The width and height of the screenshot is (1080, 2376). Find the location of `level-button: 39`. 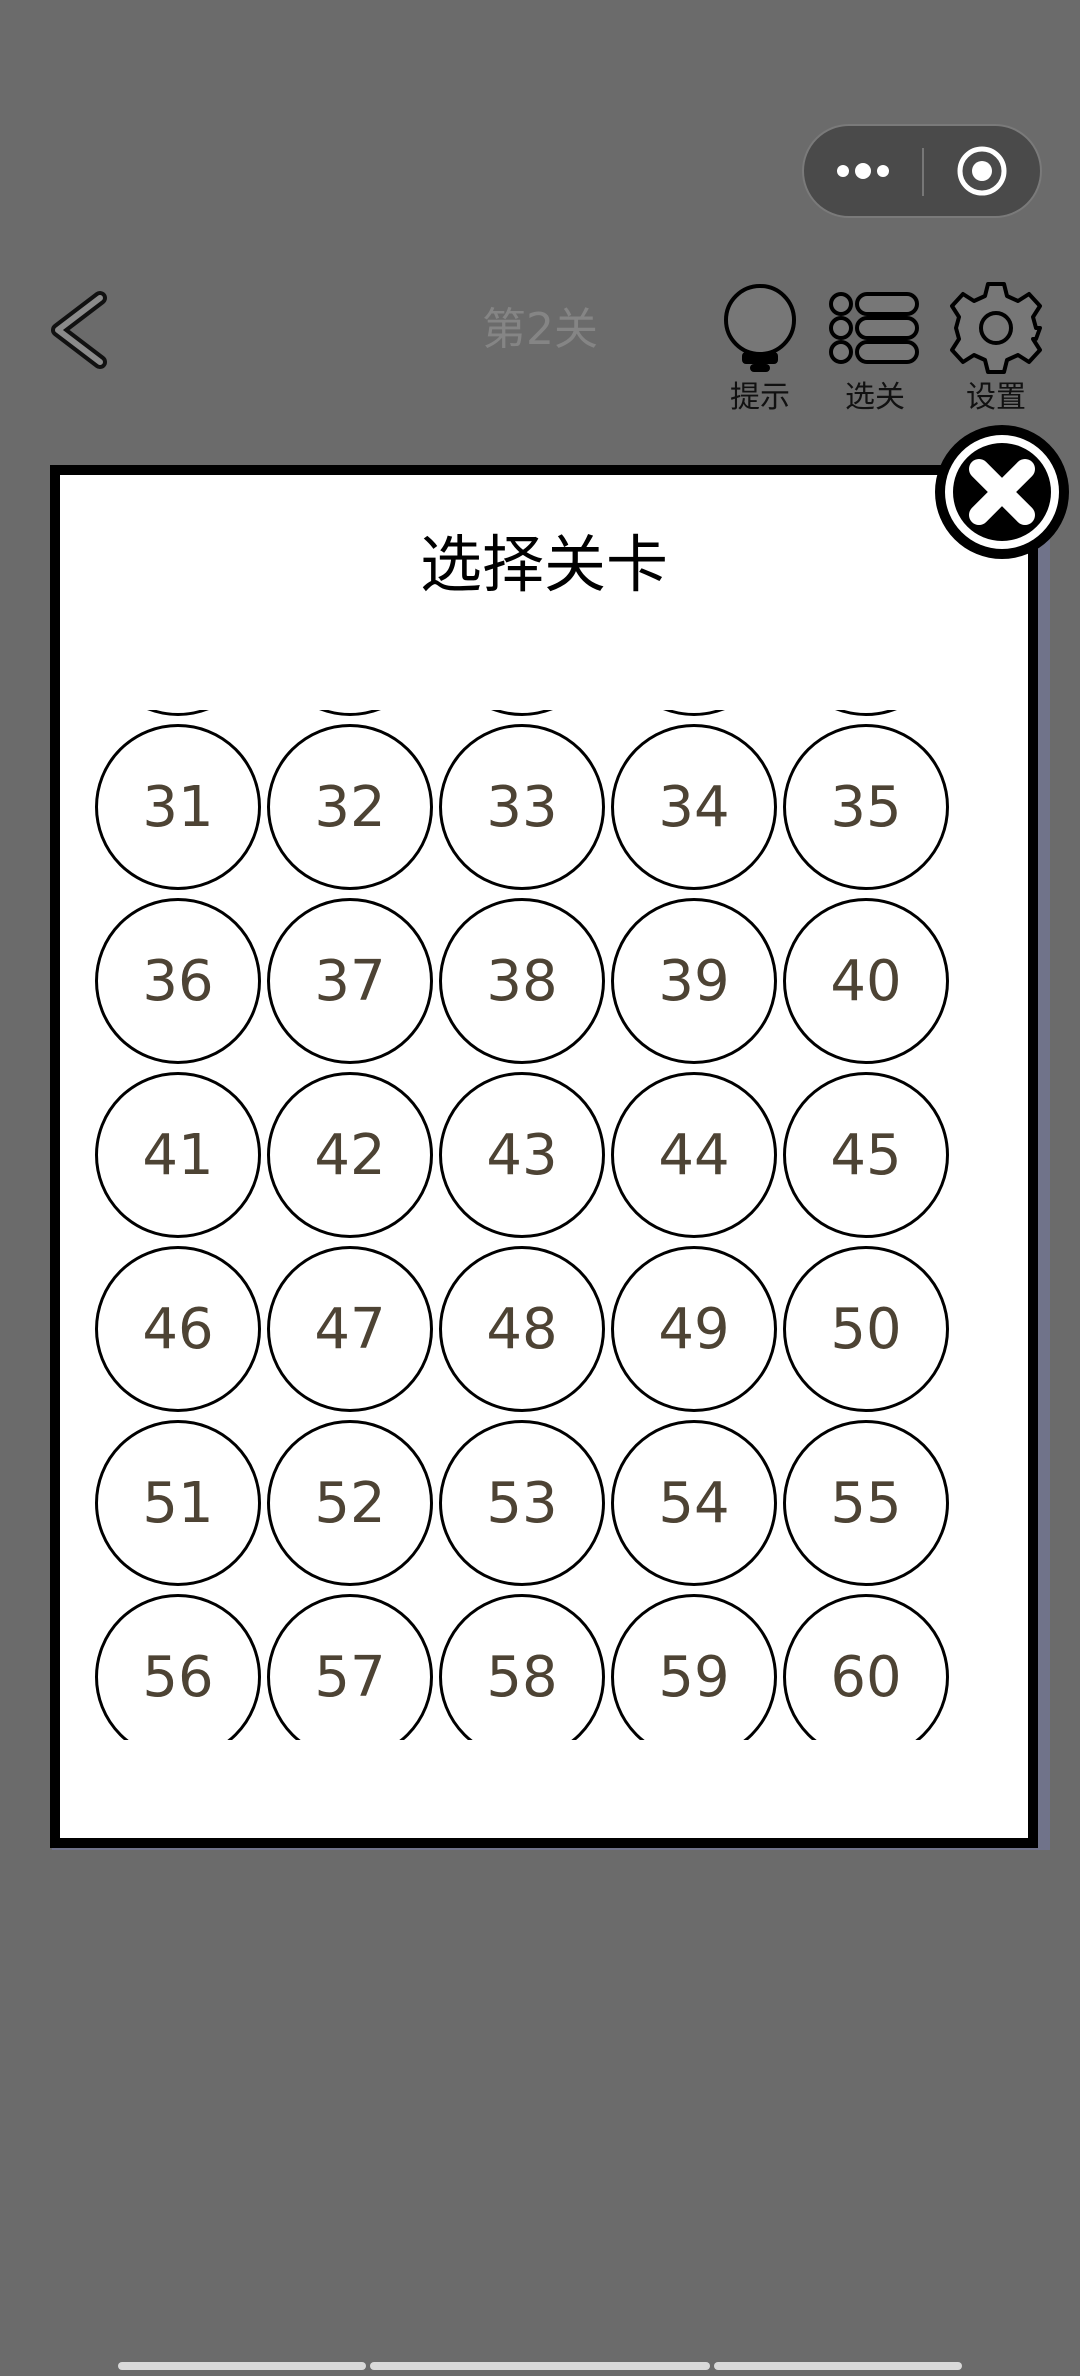

level-button: 39 is located at coordinates (694, 981).